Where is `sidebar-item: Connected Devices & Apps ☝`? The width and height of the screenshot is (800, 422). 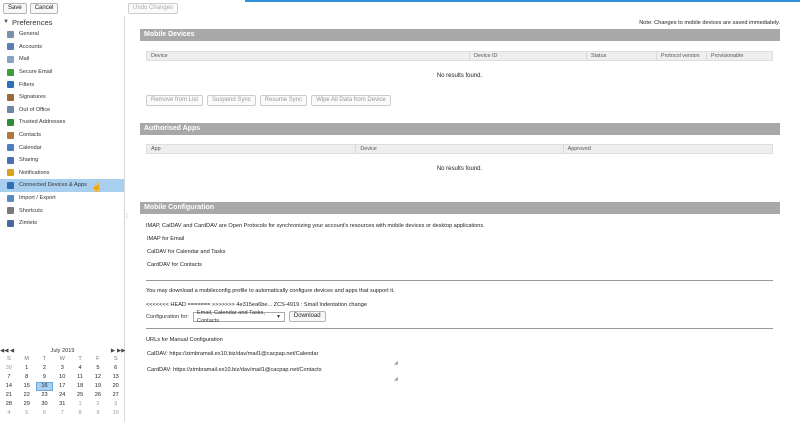
sidebar-item: Connected Devices & Apps ☝ is located at coordinates (62, 185).